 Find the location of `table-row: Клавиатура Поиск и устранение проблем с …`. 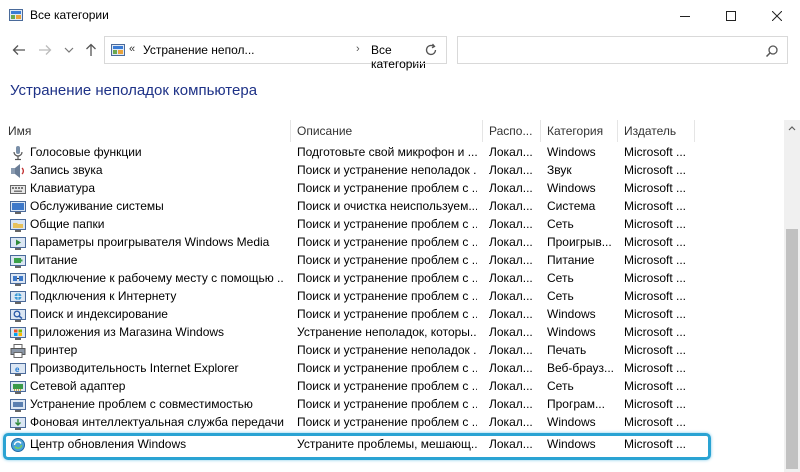

table-row: Клавиатура Поиск и устранение проблем с … is located at coordinates (392, 189).